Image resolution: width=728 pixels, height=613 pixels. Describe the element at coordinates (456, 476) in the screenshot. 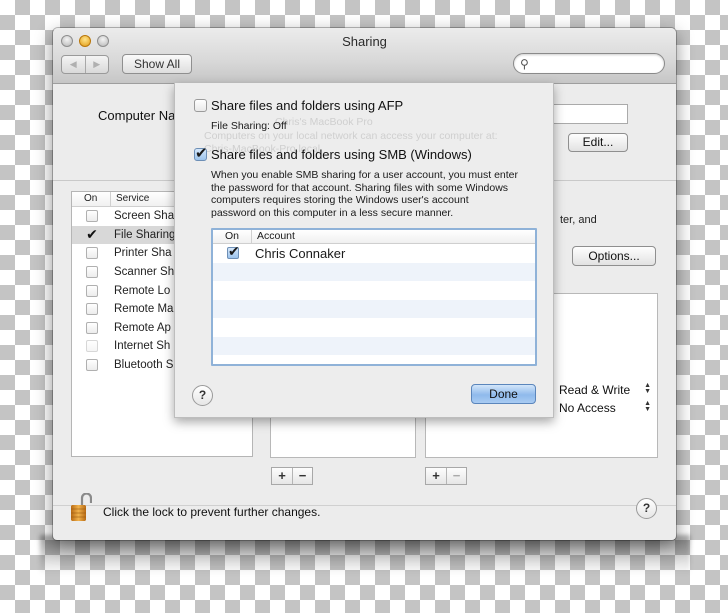

I see `remove-user-button: −` at that location.